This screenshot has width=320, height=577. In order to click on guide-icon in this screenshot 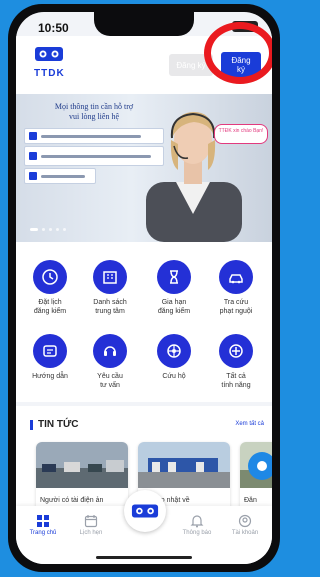, I will do `click(50, 351)`.